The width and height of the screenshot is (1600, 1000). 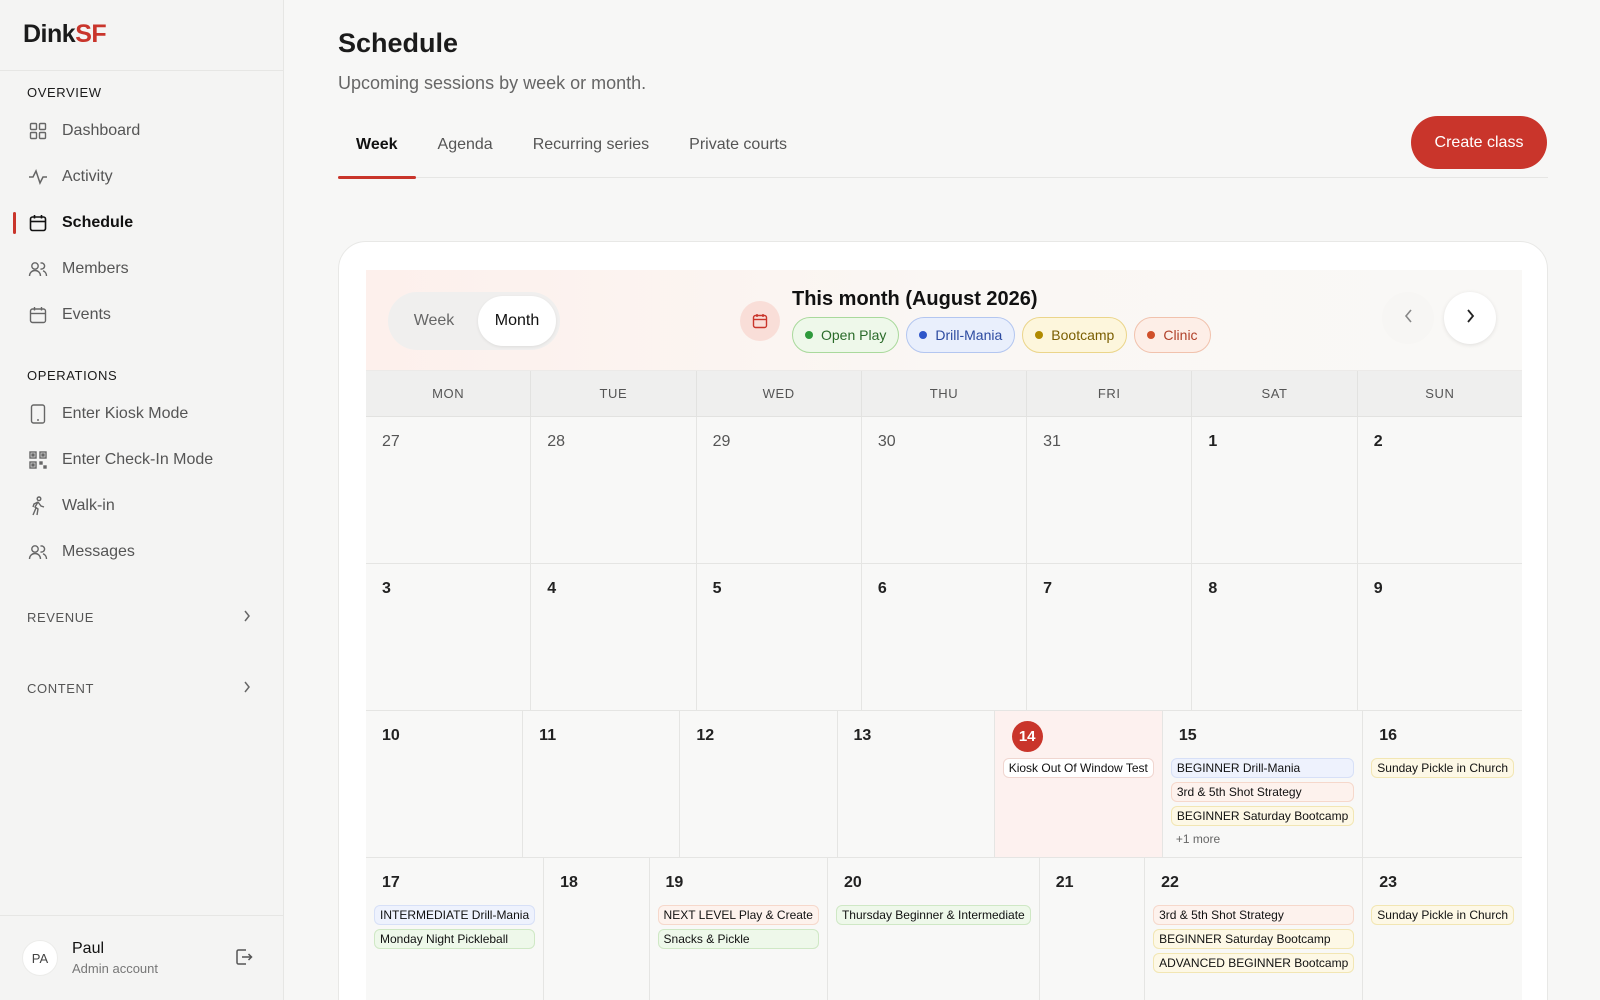 What do you see at coordinates (614, 490) in the screenshot?
I see `day-cell: 28` at bounding box center [614, 490].